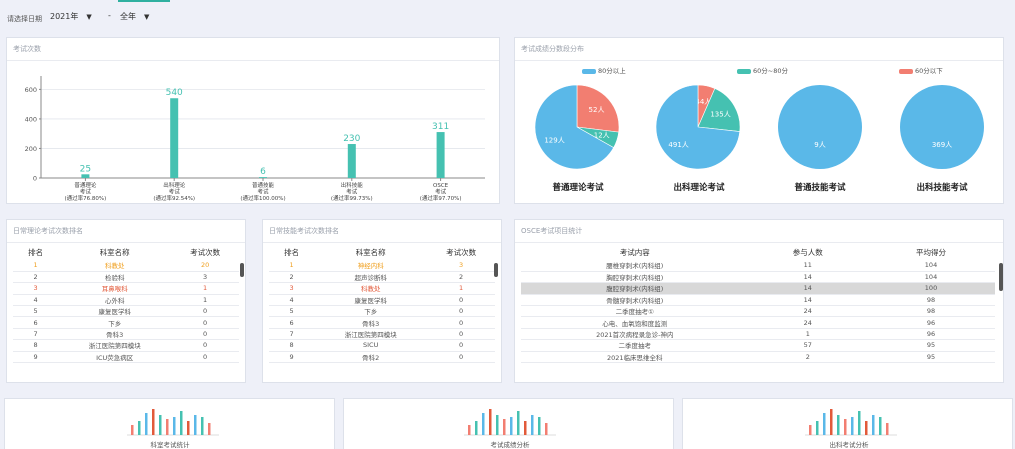 The width and height of the screenshot is (1015, 449). What do you see at coordinates (382, 288) in the screenshot?
I see `table-row: 3 科教处 1` at bounding box center [382, 288].